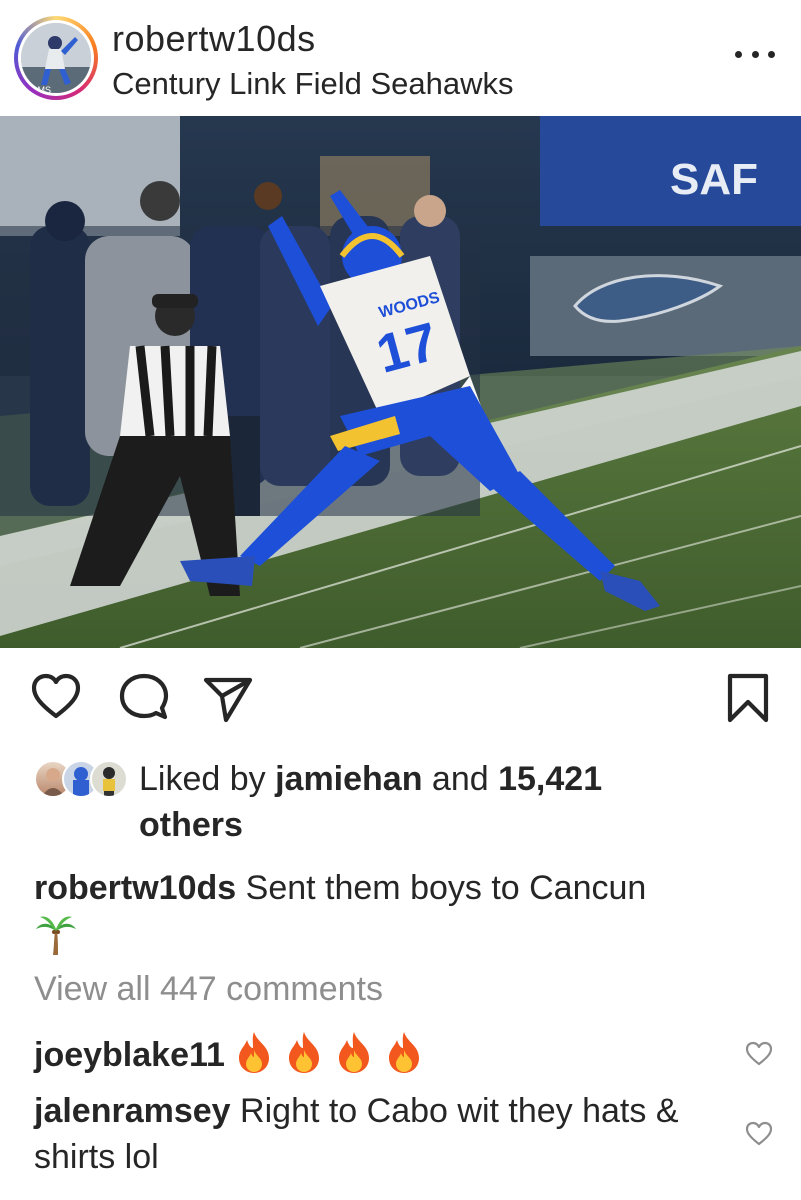  I want to click on action-bar, so click(400, 700).